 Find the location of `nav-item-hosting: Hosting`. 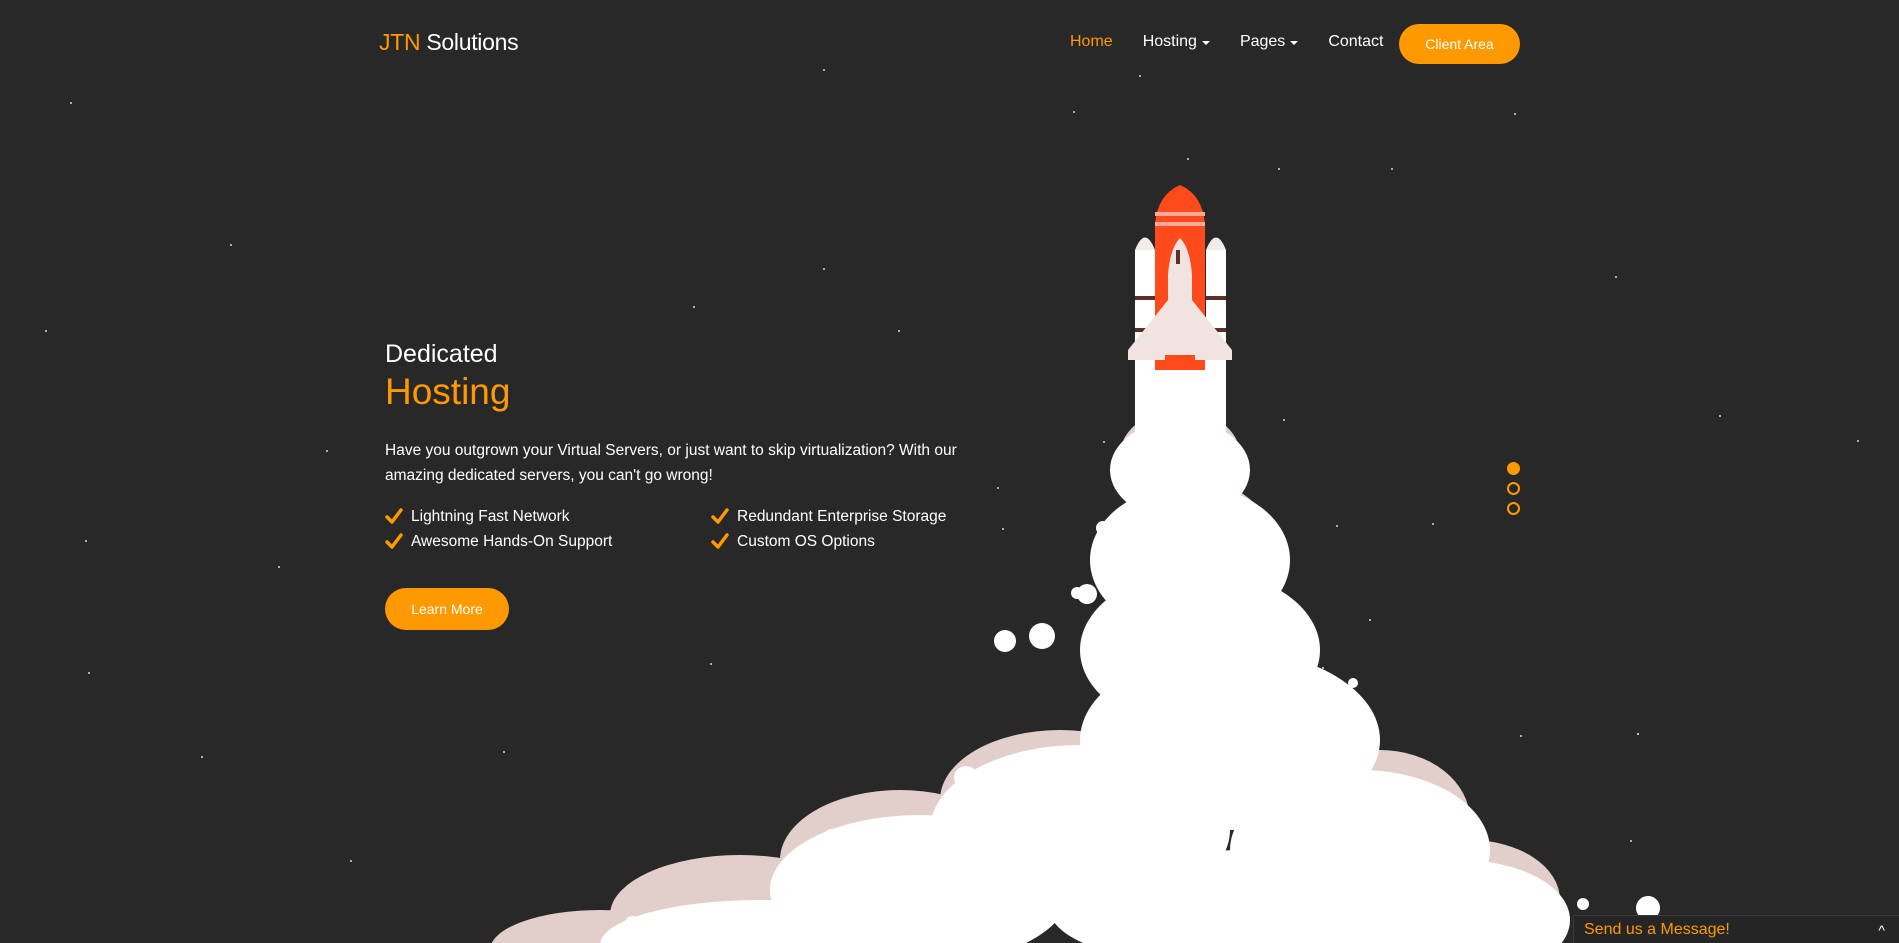

nav-item-hosting: Hosting is located at coordinates (1176, 42).